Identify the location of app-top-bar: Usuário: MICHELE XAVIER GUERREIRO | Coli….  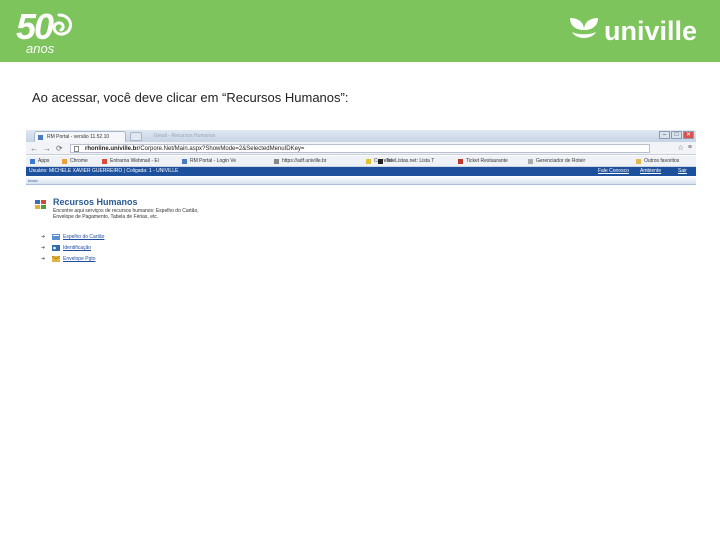
(361, 171).